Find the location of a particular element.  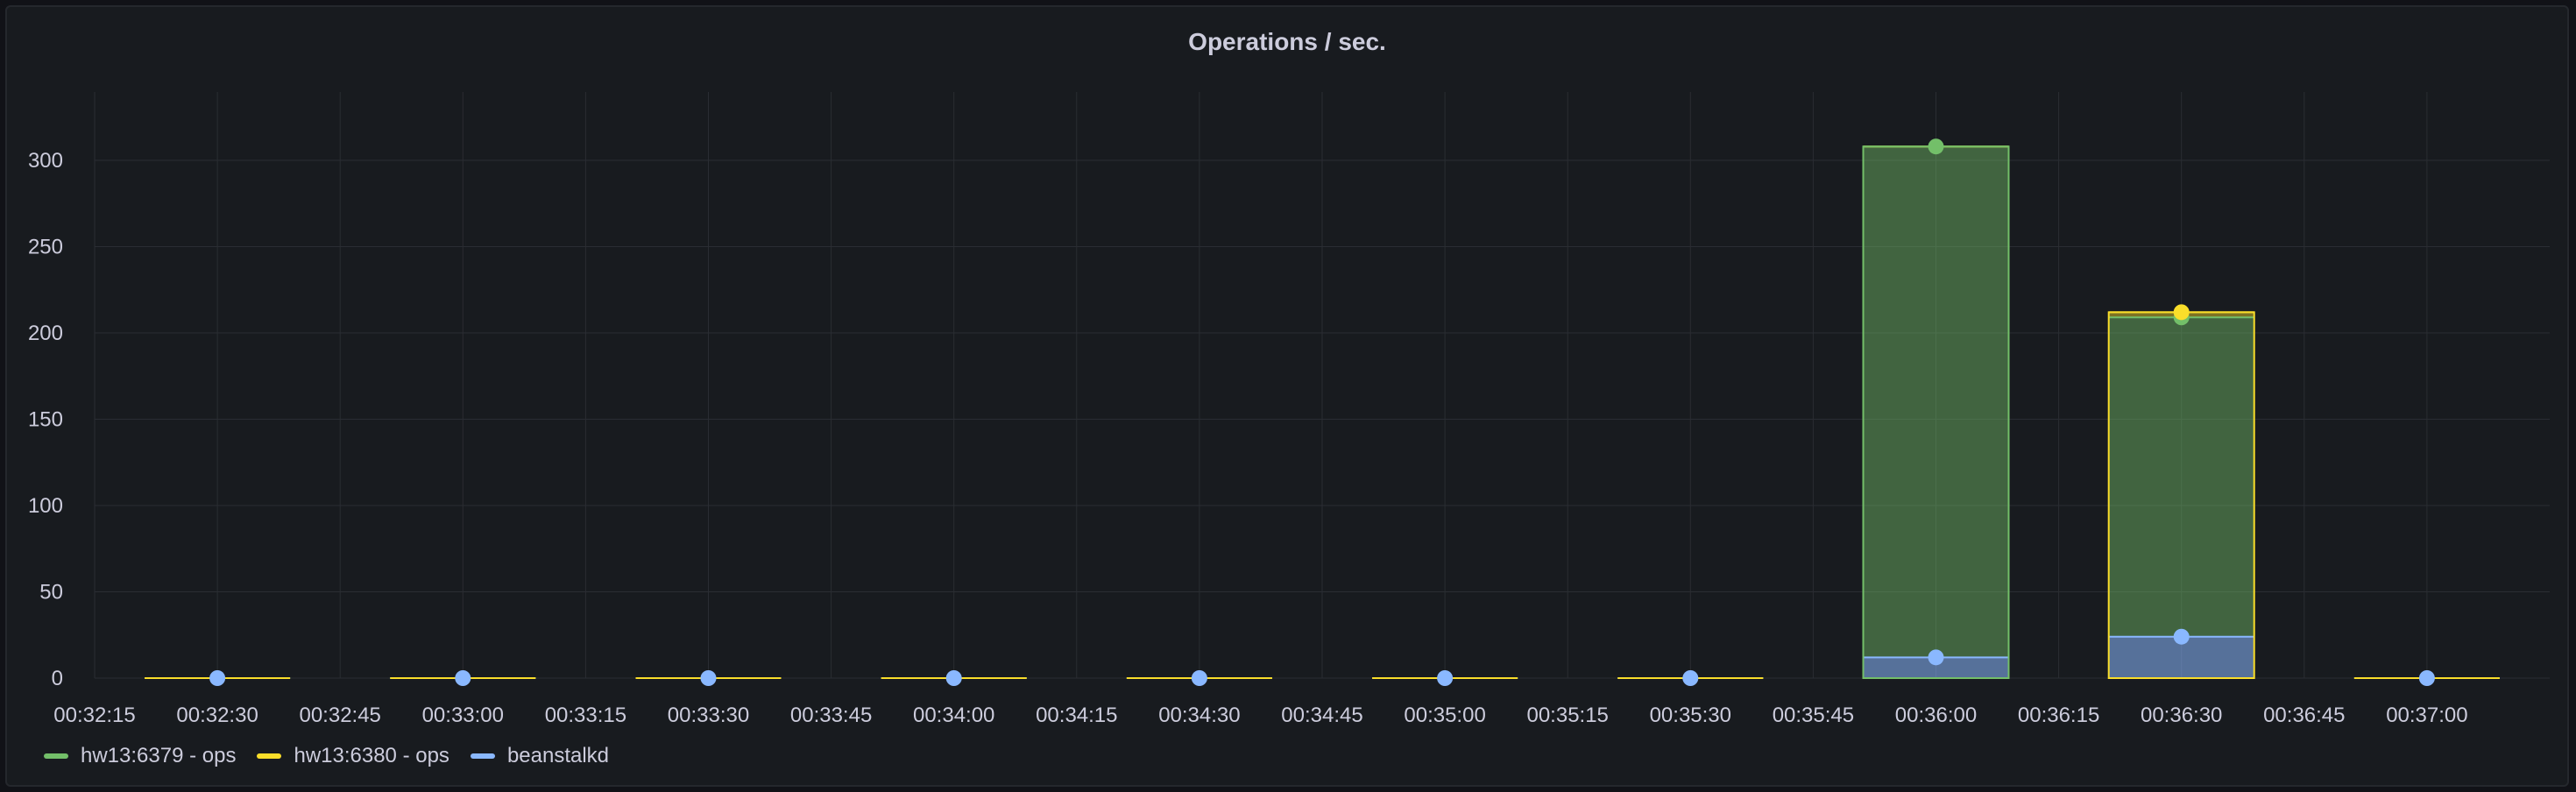

legend-swatch-yellow is located at coordinates (269, 756).